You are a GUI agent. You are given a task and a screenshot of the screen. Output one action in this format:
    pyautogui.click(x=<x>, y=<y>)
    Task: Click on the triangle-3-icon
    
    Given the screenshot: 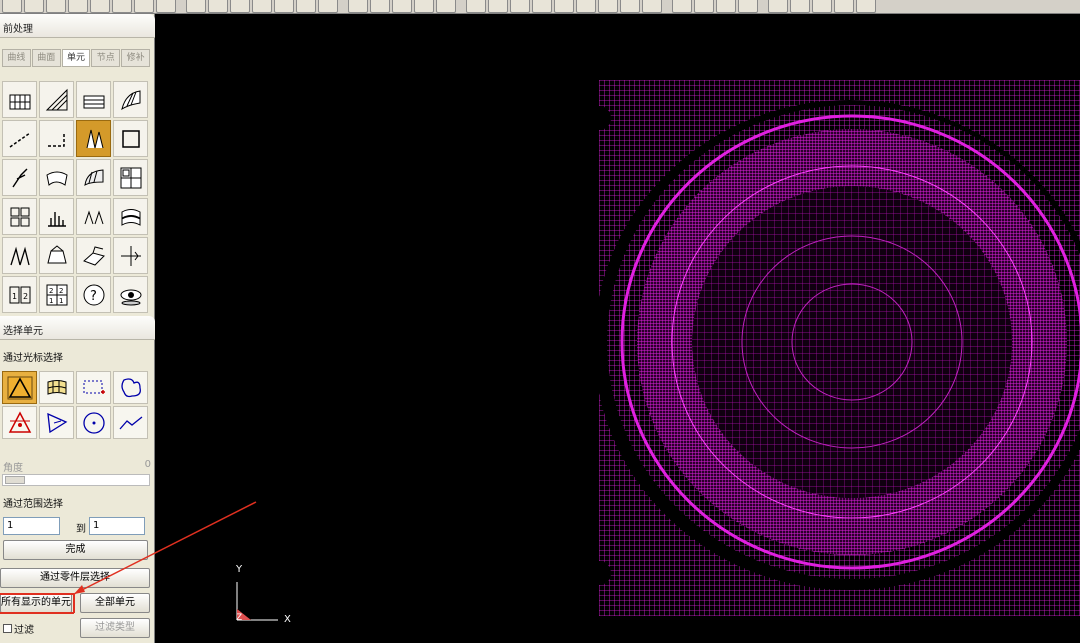 What is the action you would take?
    pyautogui.click(x=56, y=99)
    